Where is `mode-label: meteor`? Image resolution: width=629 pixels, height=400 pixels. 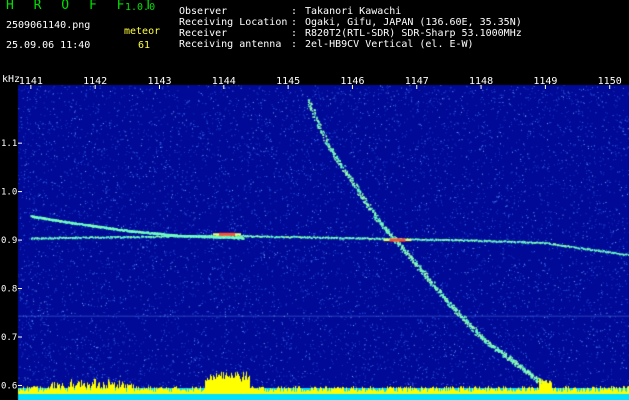 mode-label: meteor is located at coordinates (142, 31).